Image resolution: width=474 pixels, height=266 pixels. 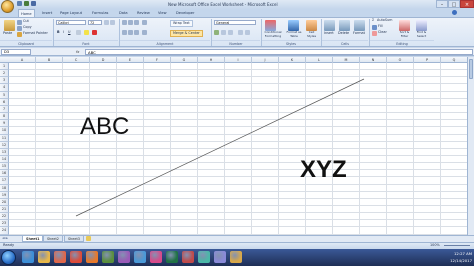 What do you see at coordinates (247, 32) in the screenshot?
I see `decrease-decimal-icon` at bounding box center [247, 32].